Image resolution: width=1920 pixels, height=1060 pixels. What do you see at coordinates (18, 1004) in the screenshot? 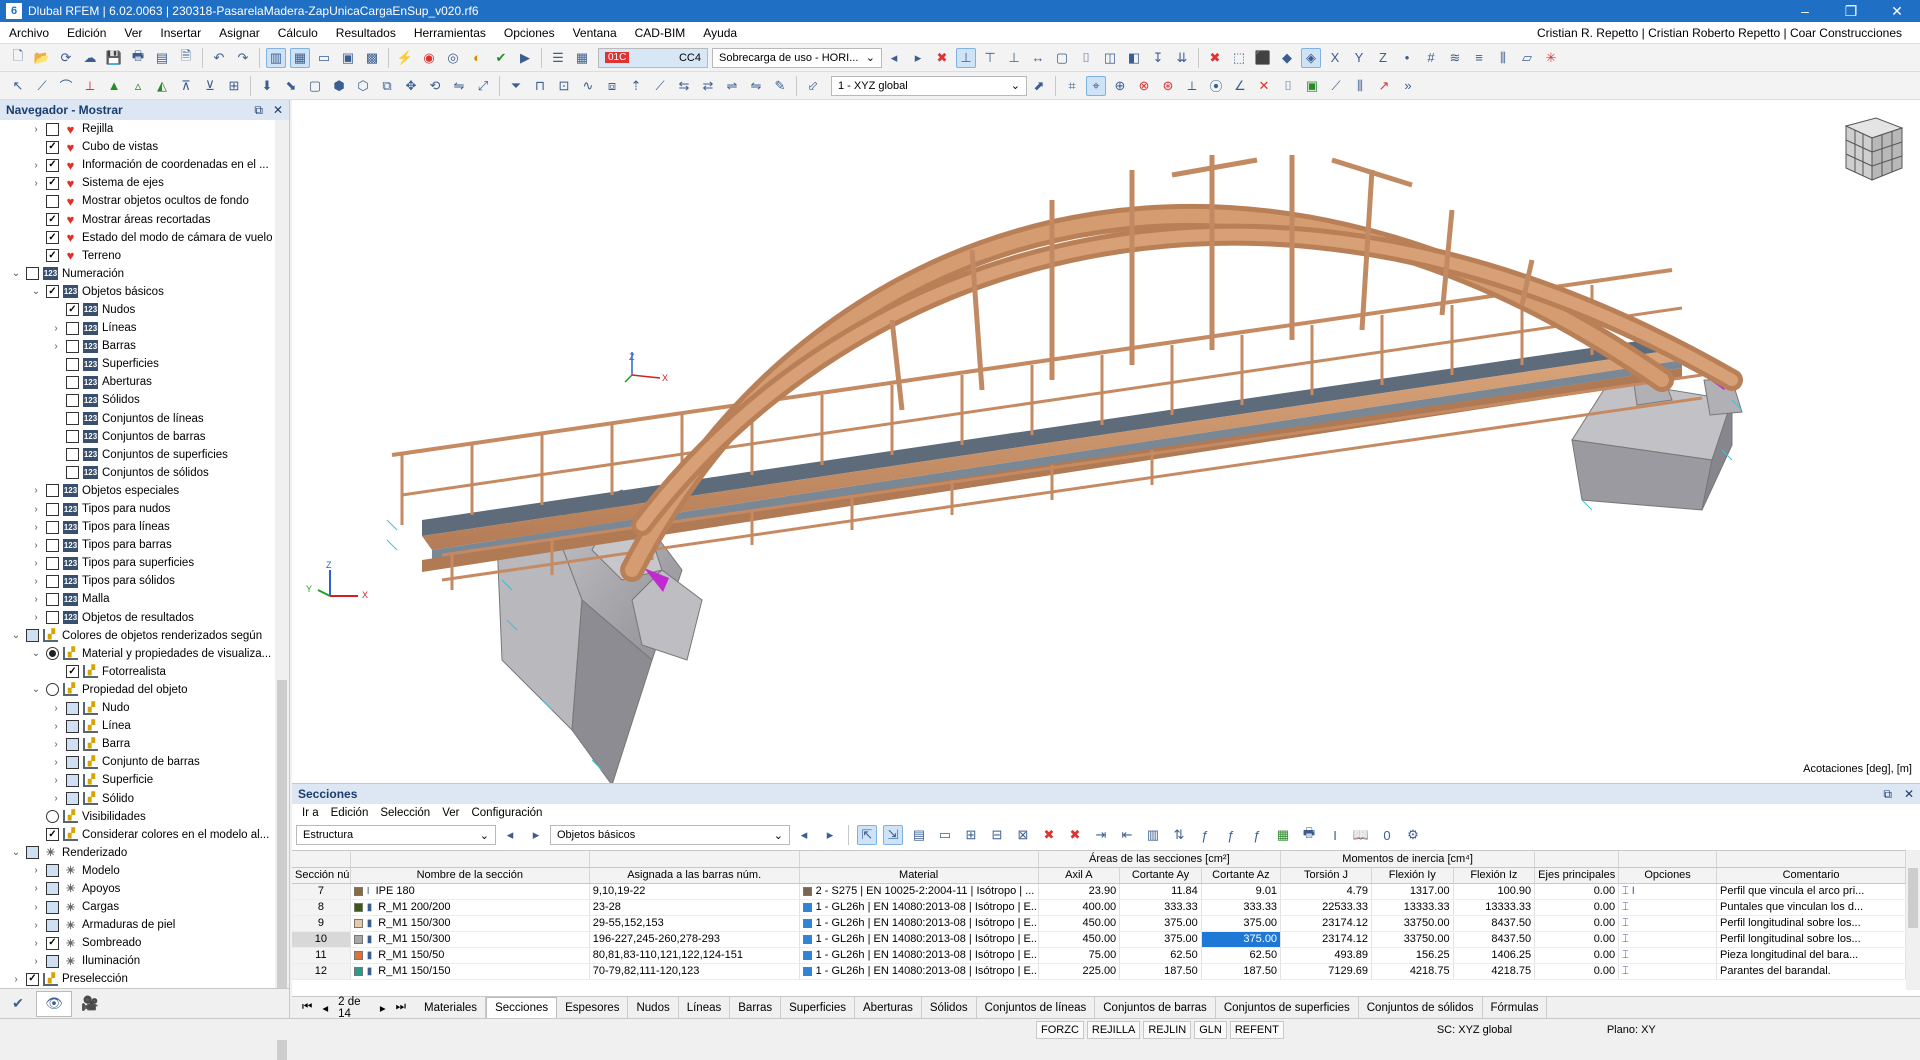
I see `data-tab-icon: ✔` at bounding box center [18, 1004].